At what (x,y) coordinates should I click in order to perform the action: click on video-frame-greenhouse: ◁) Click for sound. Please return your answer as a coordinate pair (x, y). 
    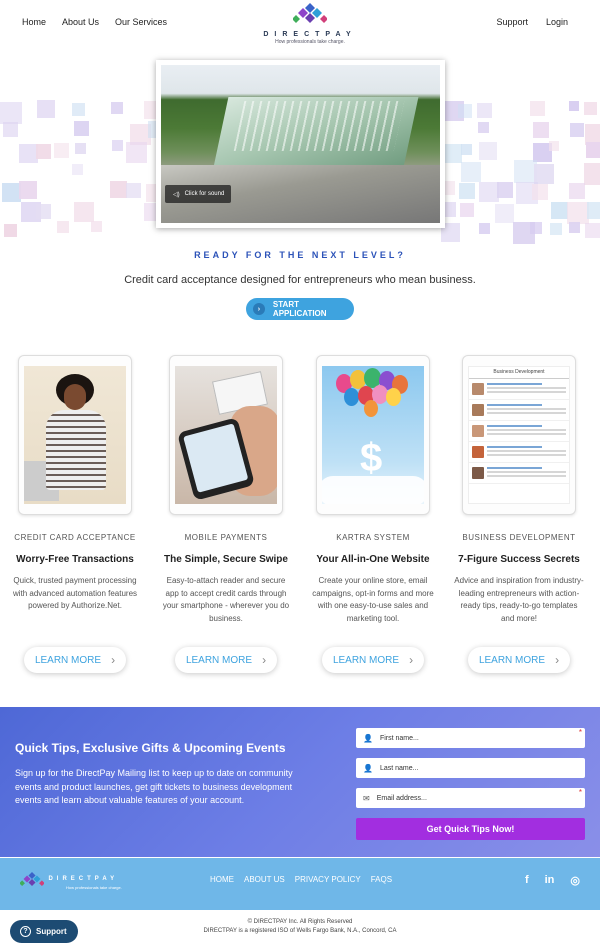
    Looking at the image, I should click on (300, 144).